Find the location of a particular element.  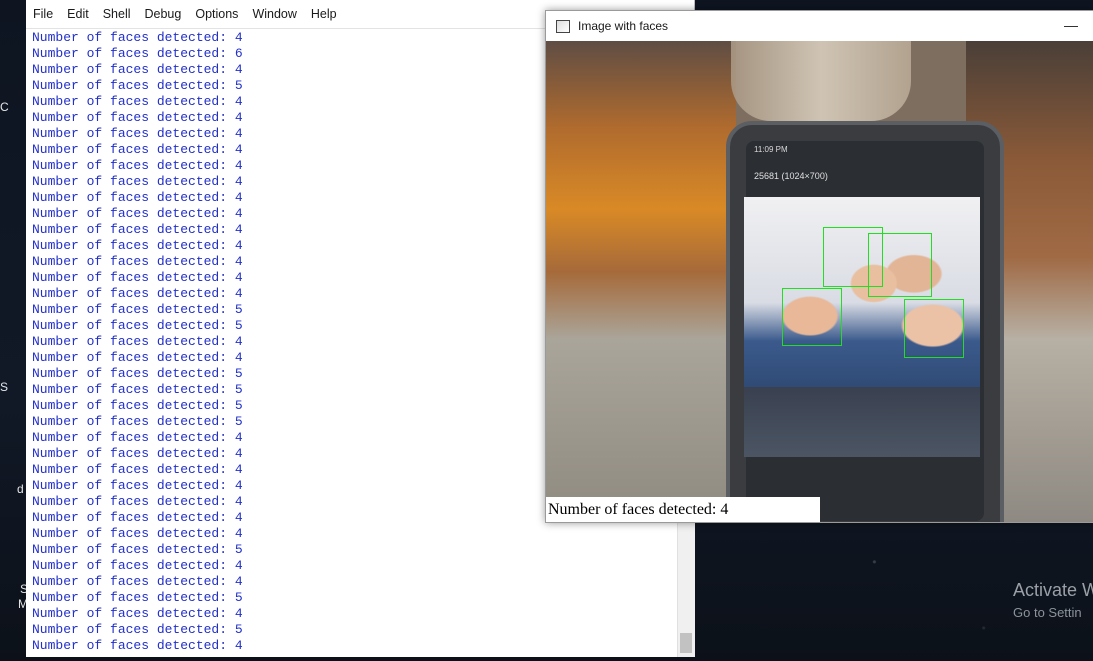

bottle-image is located at coordinates (821, 81).